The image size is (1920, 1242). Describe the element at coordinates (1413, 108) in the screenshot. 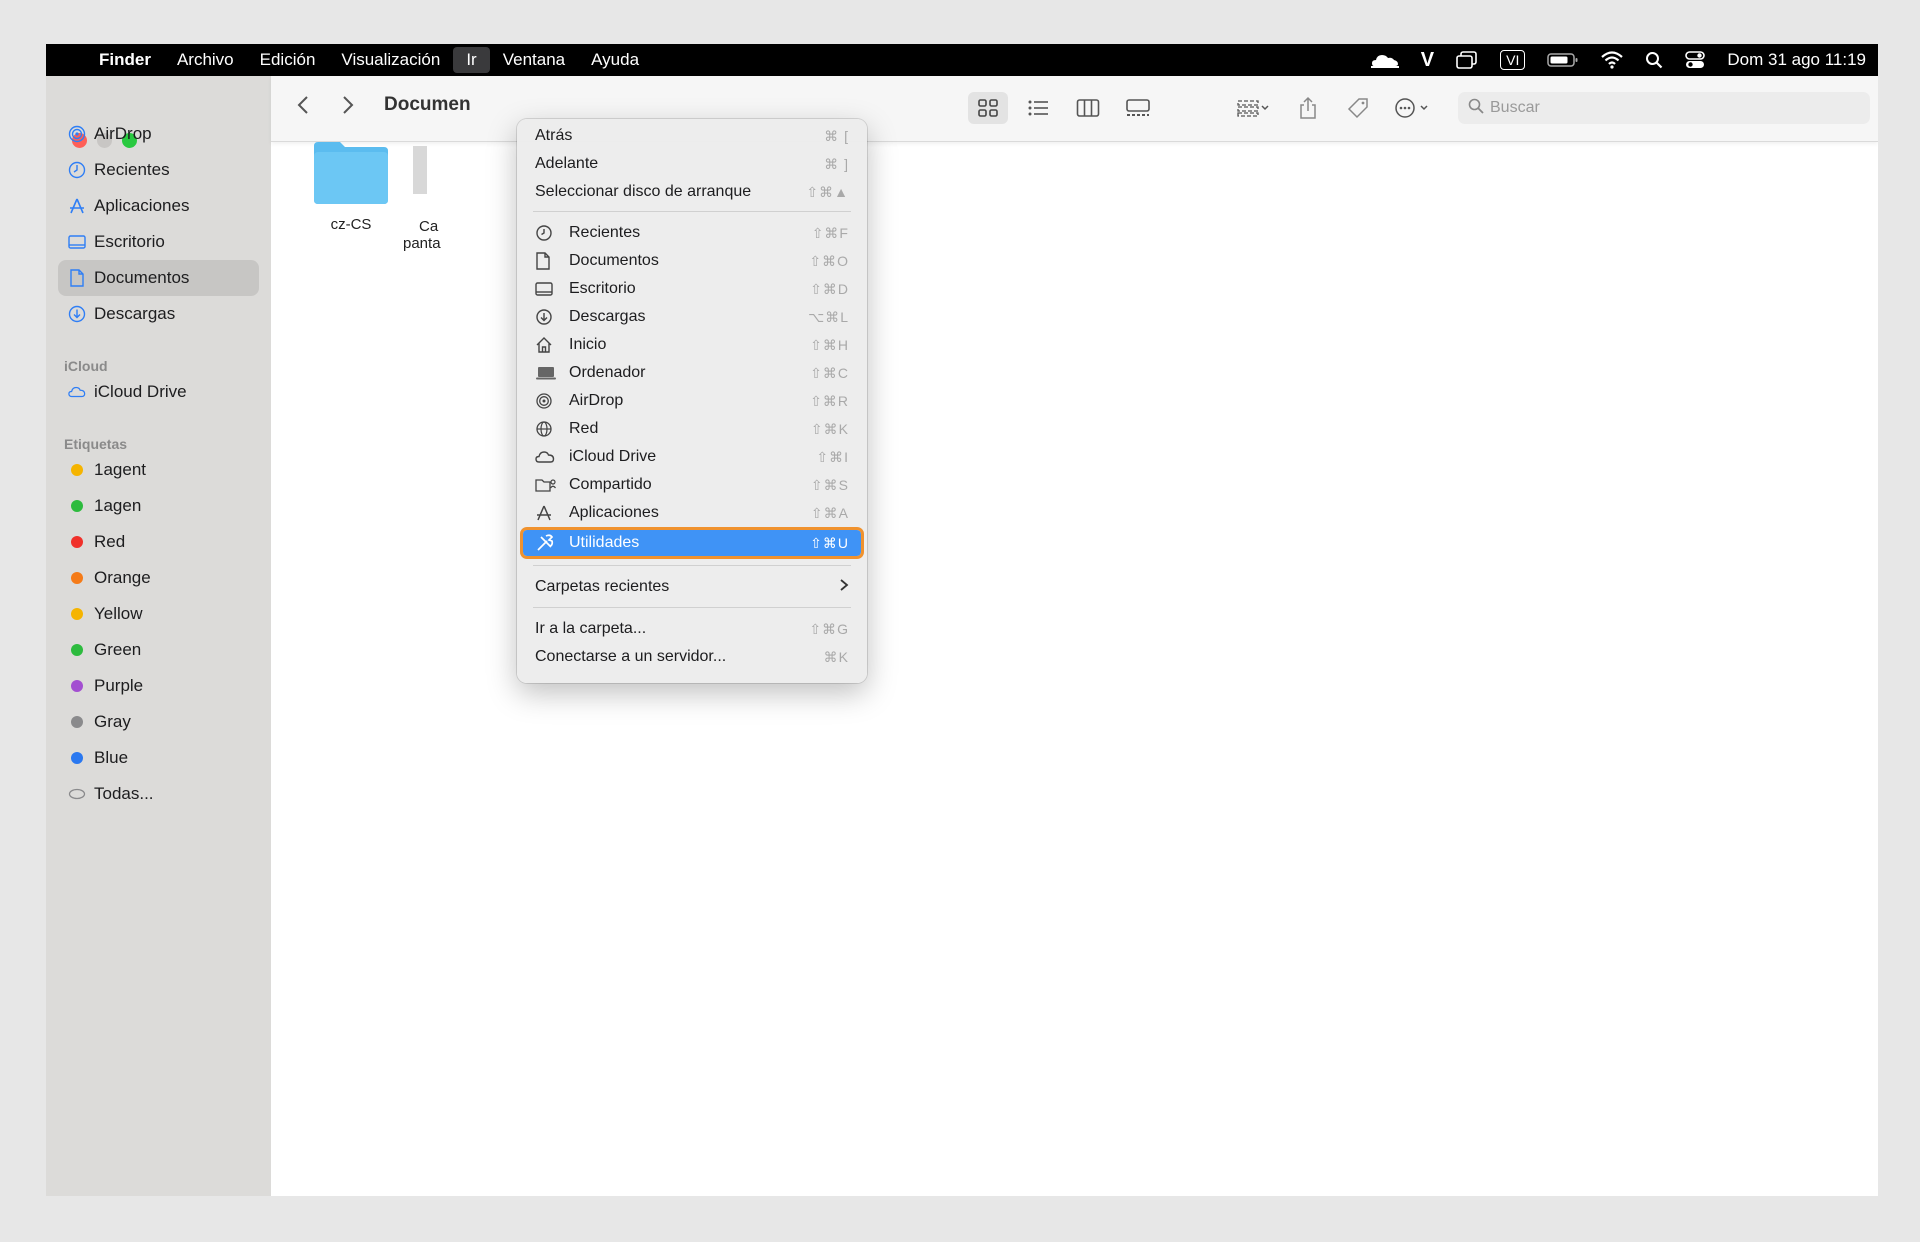

I see `more-actions-icon` at that location.